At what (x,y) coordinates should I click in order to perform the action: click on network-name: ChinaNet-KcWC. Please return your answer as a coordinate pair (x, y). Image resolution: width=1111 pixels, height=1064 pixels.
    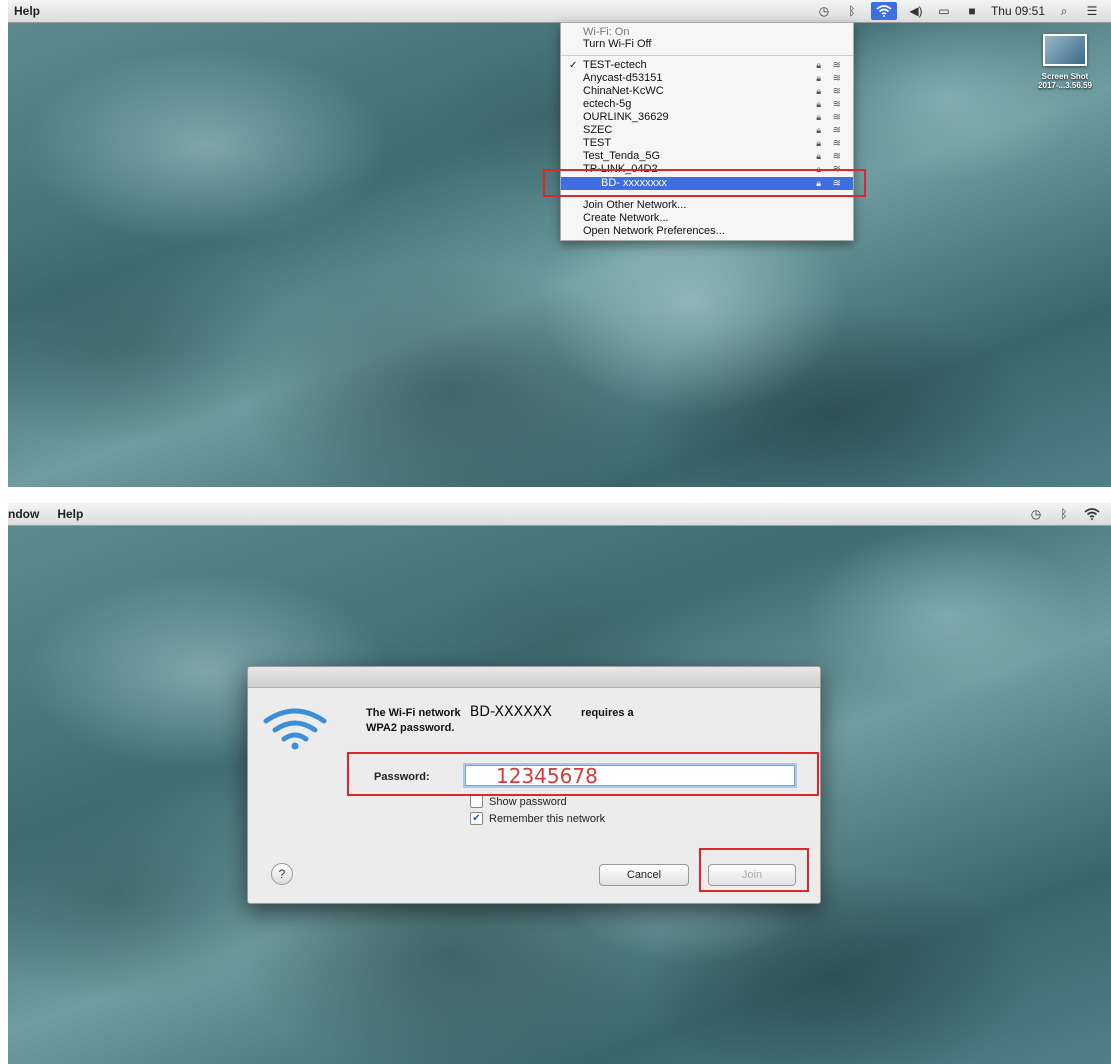
    Looking at the image, I should click on (623, 91).